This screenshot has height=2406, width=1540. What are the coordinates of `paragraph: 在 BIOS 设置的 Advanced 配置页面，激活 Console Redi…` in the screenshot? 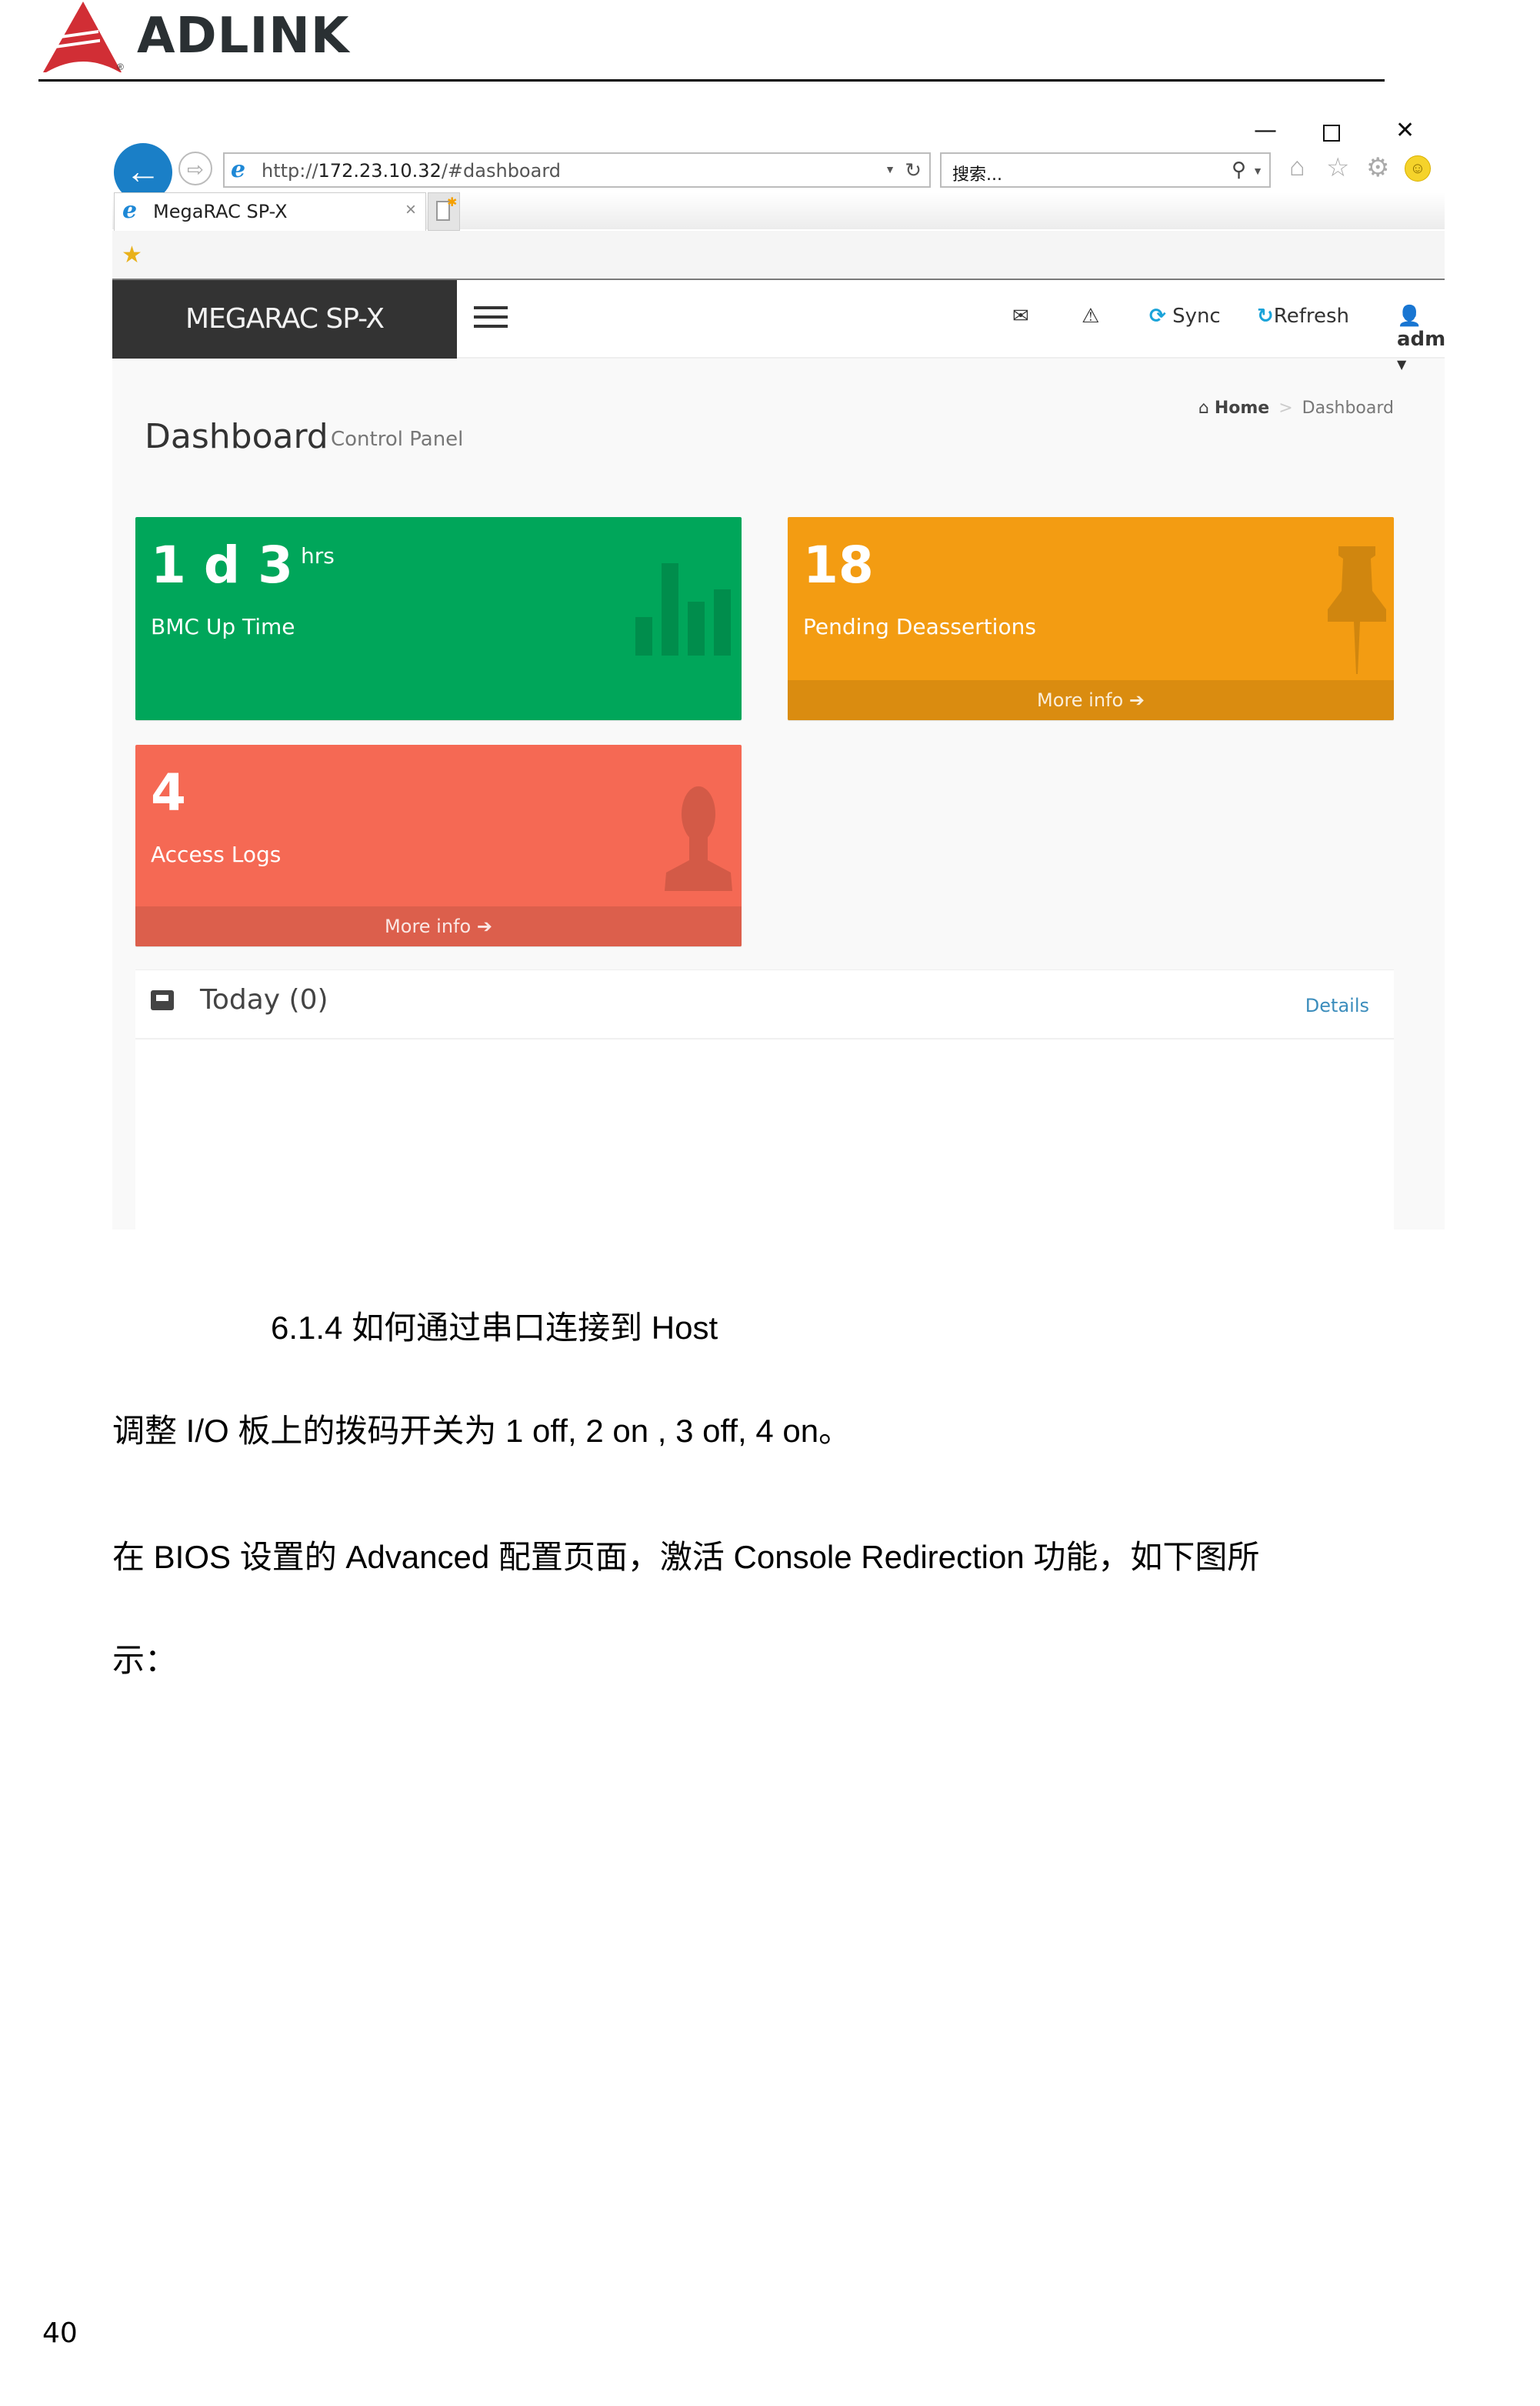 It's located at (686, 1557).